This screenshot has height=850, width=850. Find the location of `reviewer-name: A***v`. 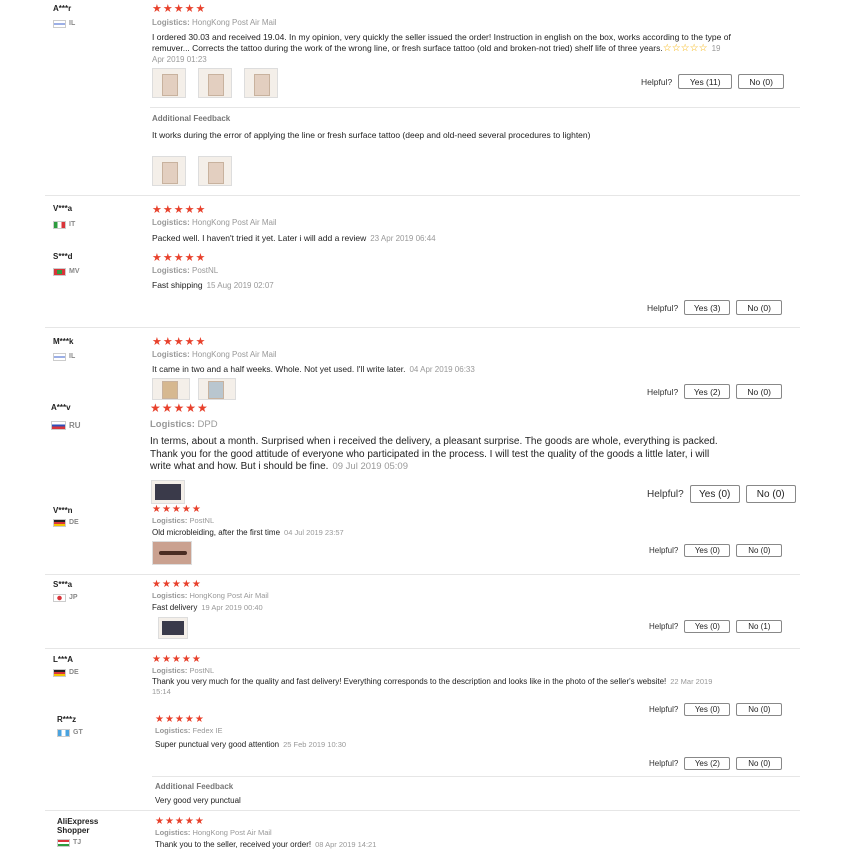

reviewer-name: A***v is located at coordinates (61, 407).